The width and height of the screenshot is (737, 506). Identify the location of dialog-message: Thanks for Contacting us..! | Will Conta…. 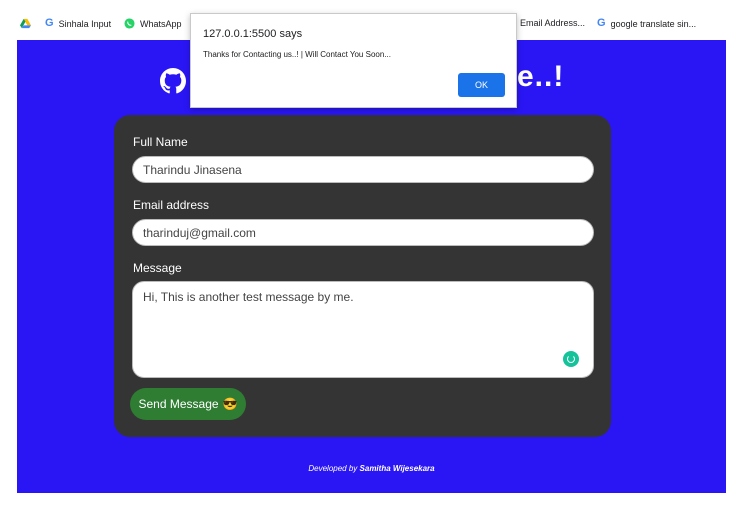
(297, 54).